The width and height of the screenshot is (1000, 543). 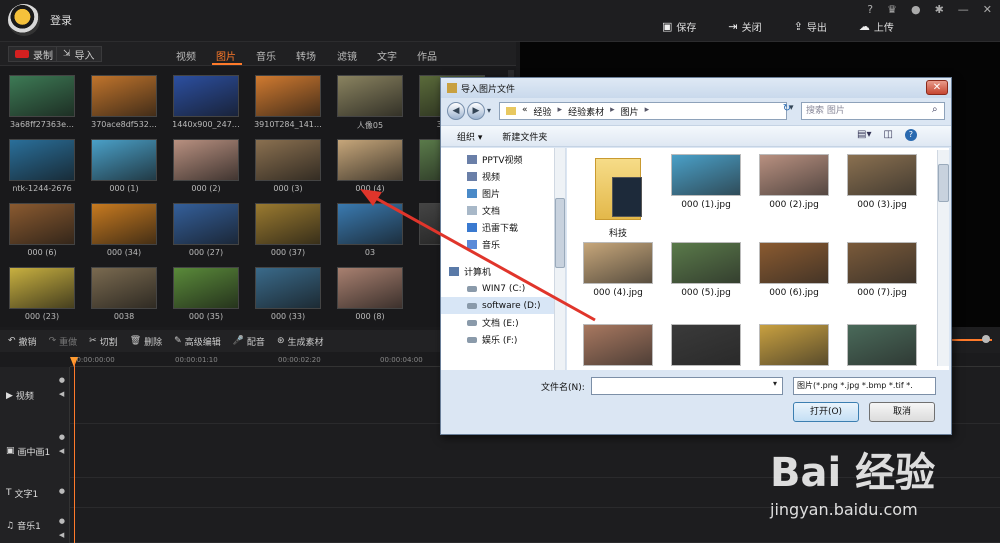 I want to click on watermark-url: jingyan.baidu.com, so click(x=844, y=509).